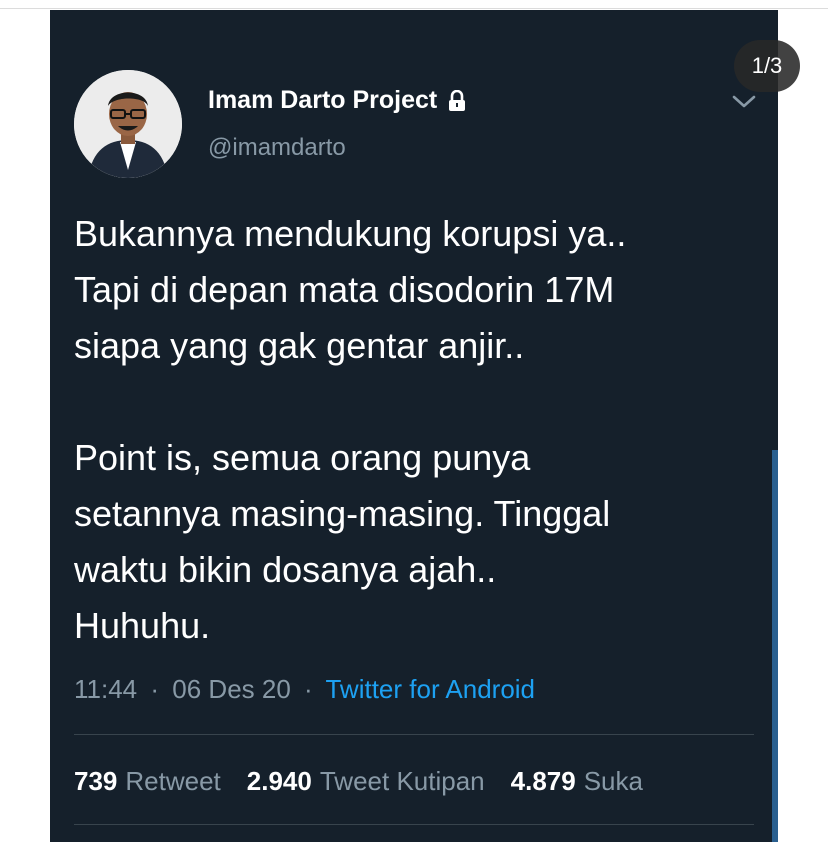  What do you see at coordinates (613, 781) in the screenshot?
I see `like-label: Suka` at bounding box center [613, 781].